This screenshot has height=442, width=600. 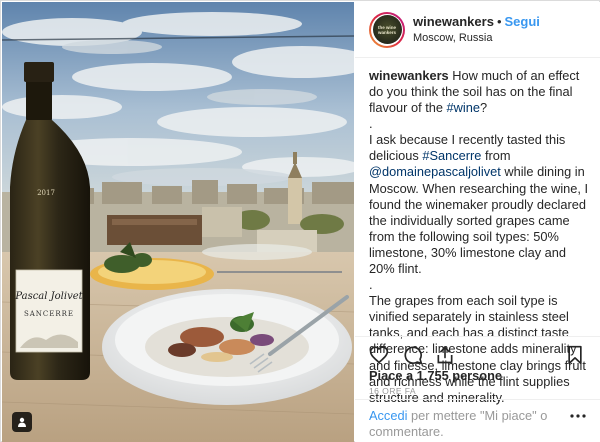 What do you see at coordinates (413, 355) in the screenshot?
I see `comment-icon` at bounding box center [413, 355].